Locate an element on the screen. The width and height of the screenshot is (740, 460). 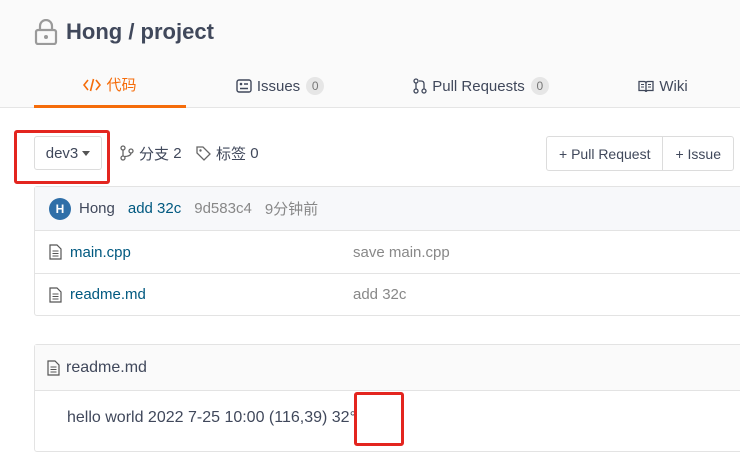
new-issue-button: + Issue is located at coordinates (697, 153).